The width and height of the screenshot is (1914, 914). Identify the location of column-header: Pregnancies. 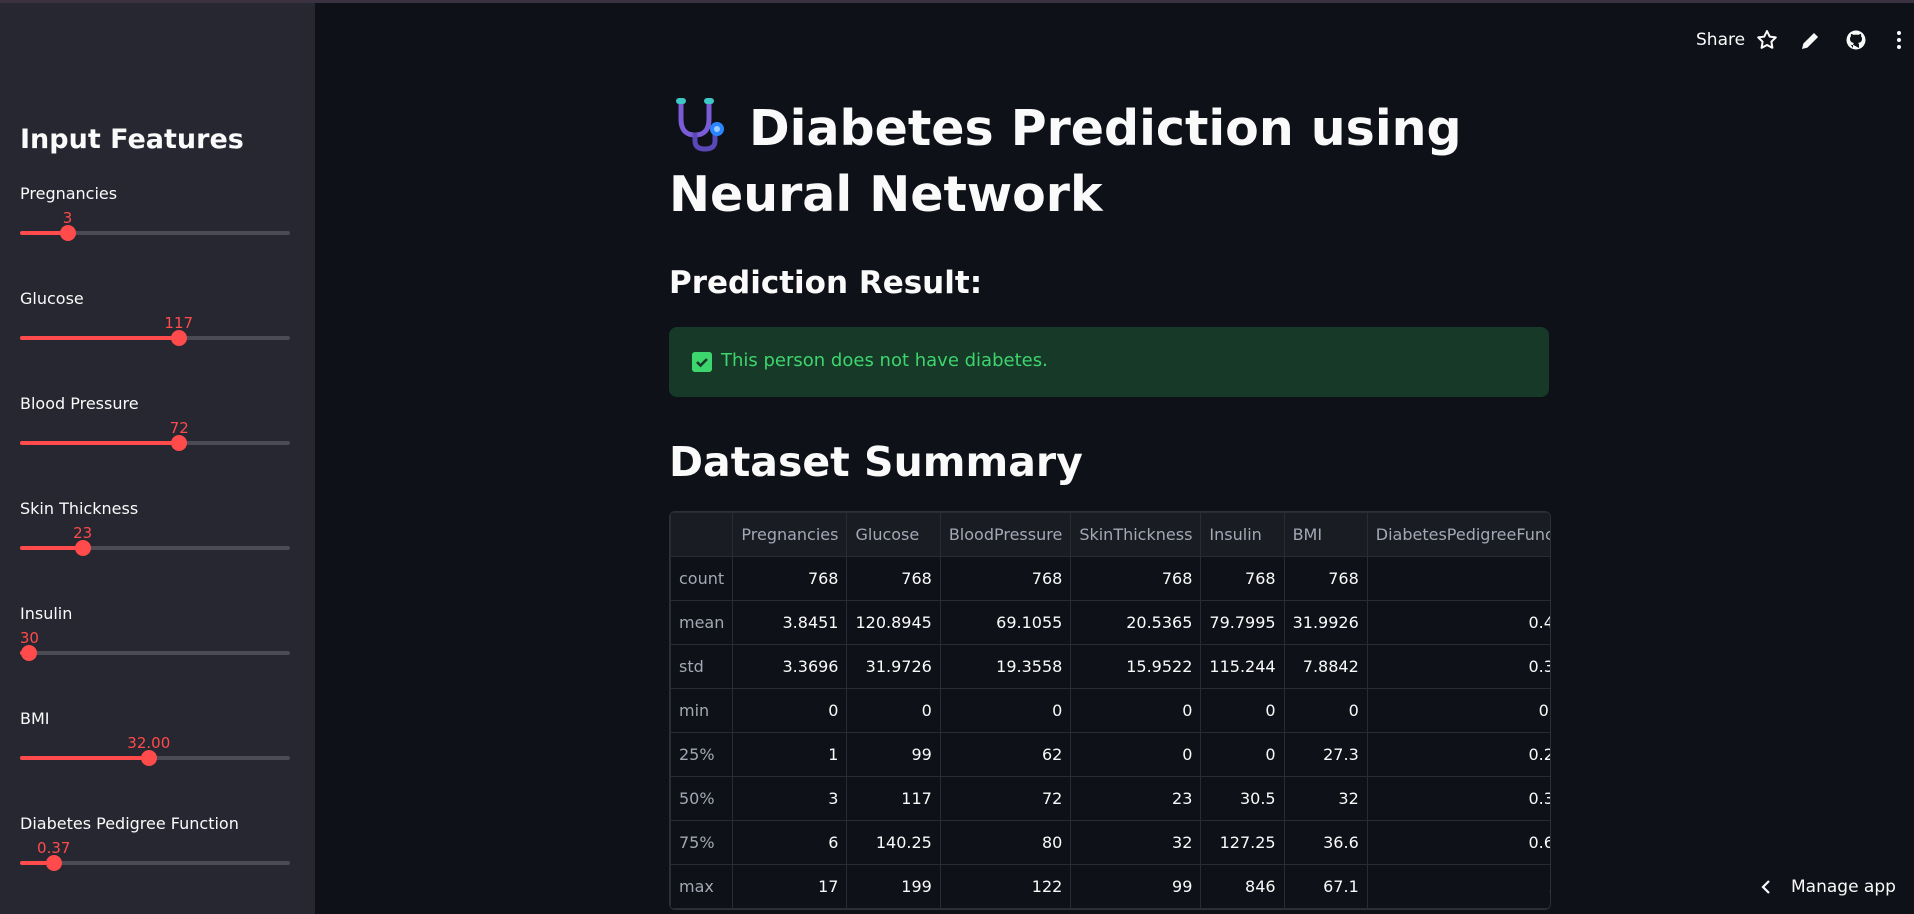
(790, 534).